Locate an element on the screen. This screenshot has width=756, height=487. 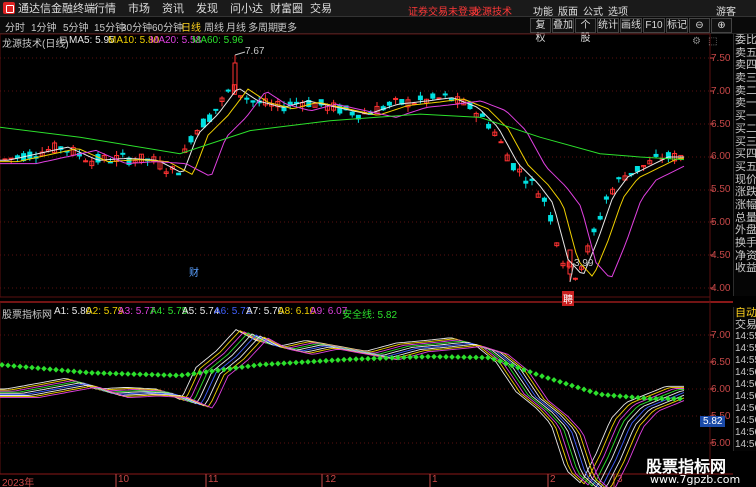
quote-row: 委比 is located at coordinates (745, 40).